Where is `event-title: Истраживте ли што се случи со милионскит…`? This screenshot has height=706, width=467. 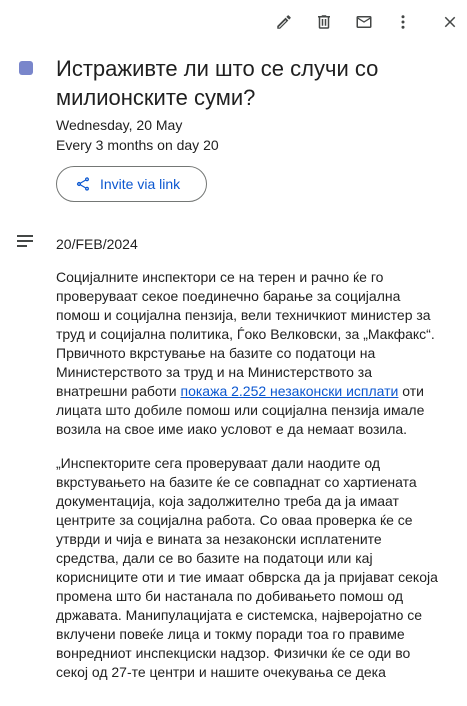
event-title: Истраживте ли што се случи со милионскит… is located at coordinates (217, 83).